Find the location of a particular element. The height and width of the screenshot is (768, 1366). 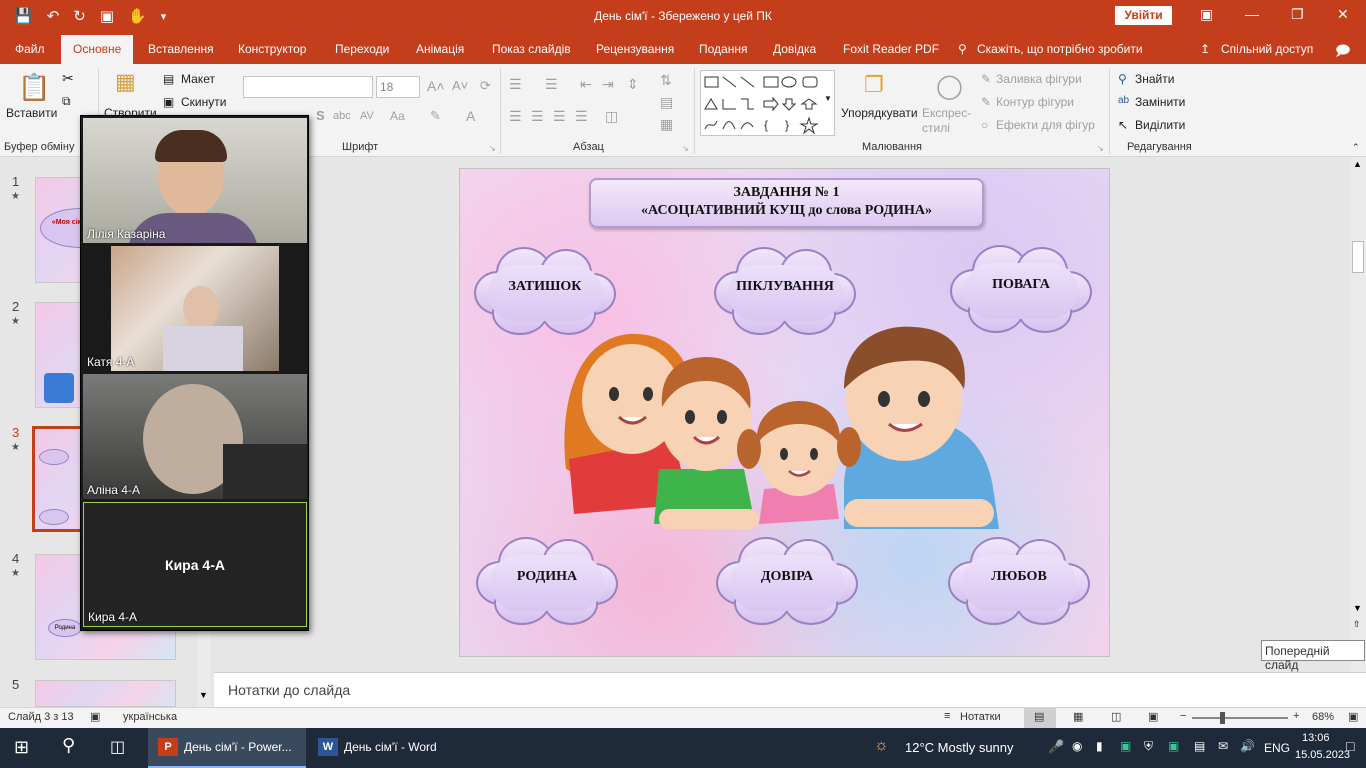

quick-styles-button: Експрес-стилі is located at coordinates (947, 121).